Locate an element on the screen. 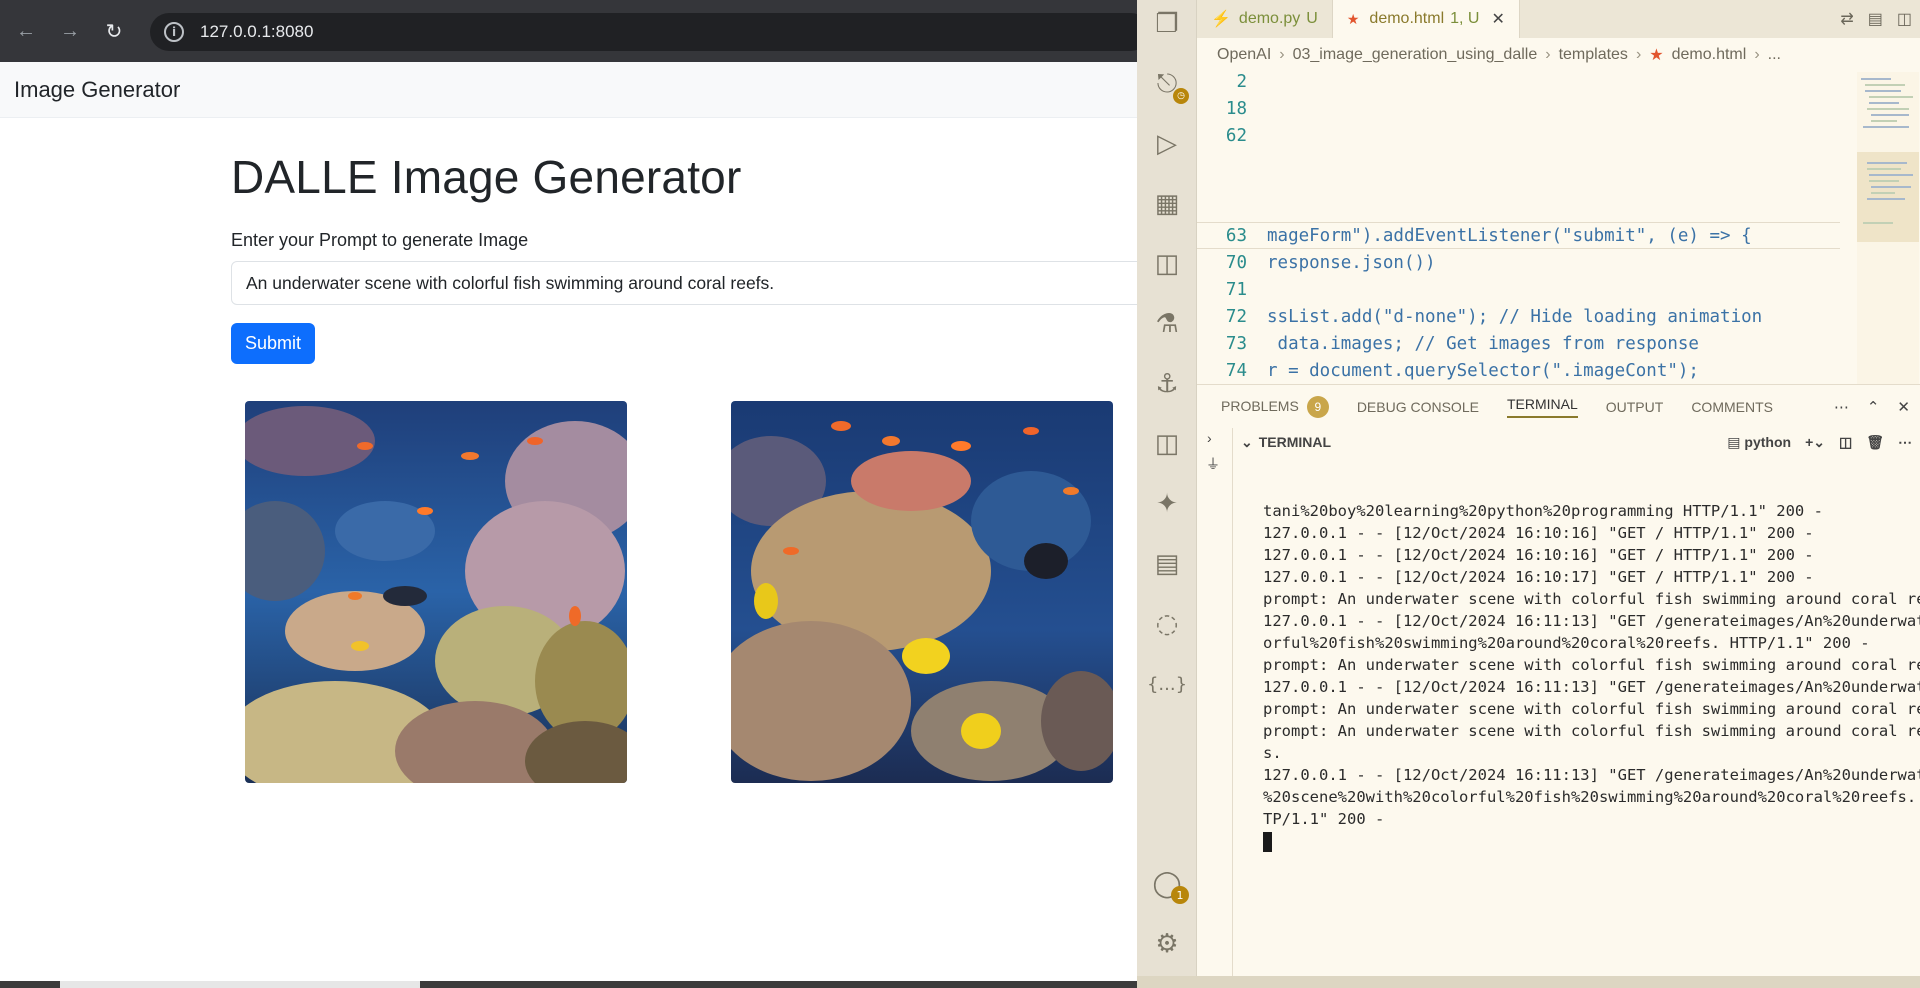  remote-explorer-icon: ◫ is located at coordinates (1167, 264).